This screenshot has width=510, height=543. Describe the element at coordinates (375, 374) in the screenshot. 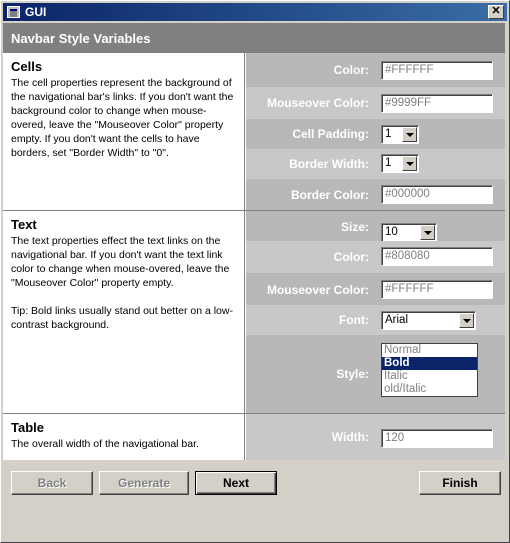

I see `text-style-row: Style: Normal Bold Italic old/Italic` at that location.